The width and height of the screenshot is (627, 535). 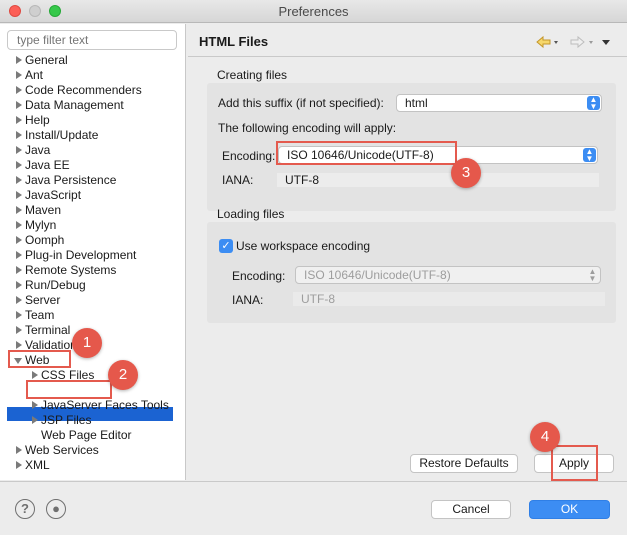 What do you see at coordinates (45, 240) in the screenshot?
I see `tree-item-label: Oomph` at bounding box center [45, 240].